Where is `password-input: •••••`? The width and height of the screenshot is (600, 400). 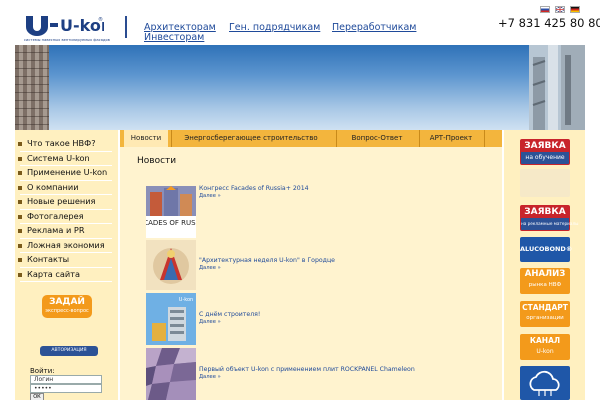 password-input: ••••• is located at coordinates (66, 388).